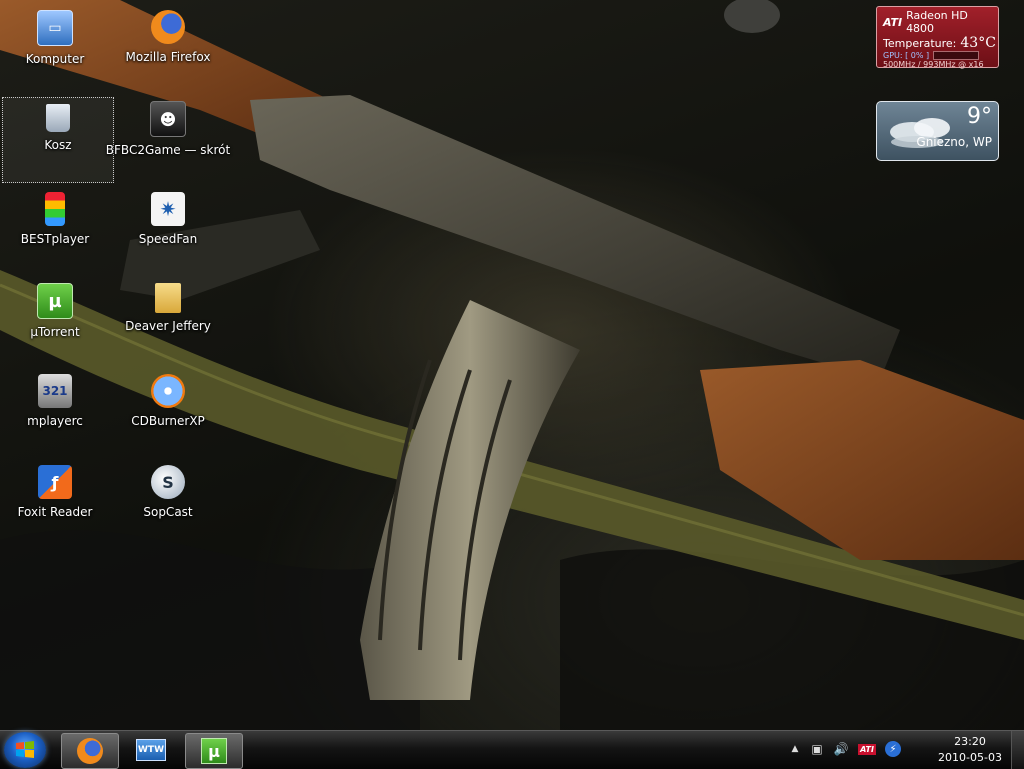 The height and width of the screenshot is (769, 1024). What do you see at coordinates (58, 118) in the screenshot?
I see `recycle-bin-icon` at bounding box center [58, 118].